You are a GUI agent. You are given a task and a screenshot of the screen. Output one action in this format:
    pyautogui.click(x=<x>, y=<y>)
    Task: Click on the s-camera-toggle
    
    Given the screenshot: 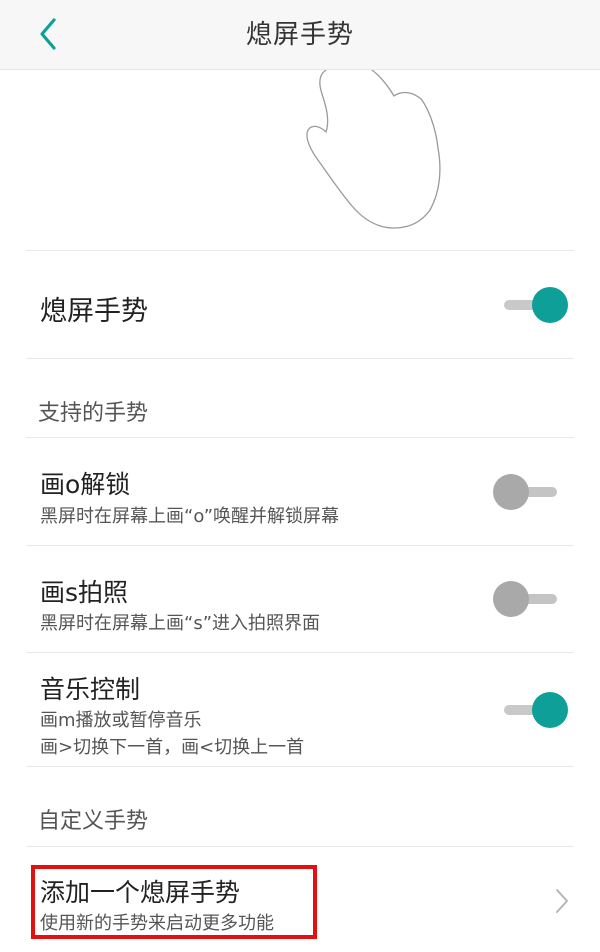 What is the action you would take?
    pyautogui.click(x=526, y=599)
    